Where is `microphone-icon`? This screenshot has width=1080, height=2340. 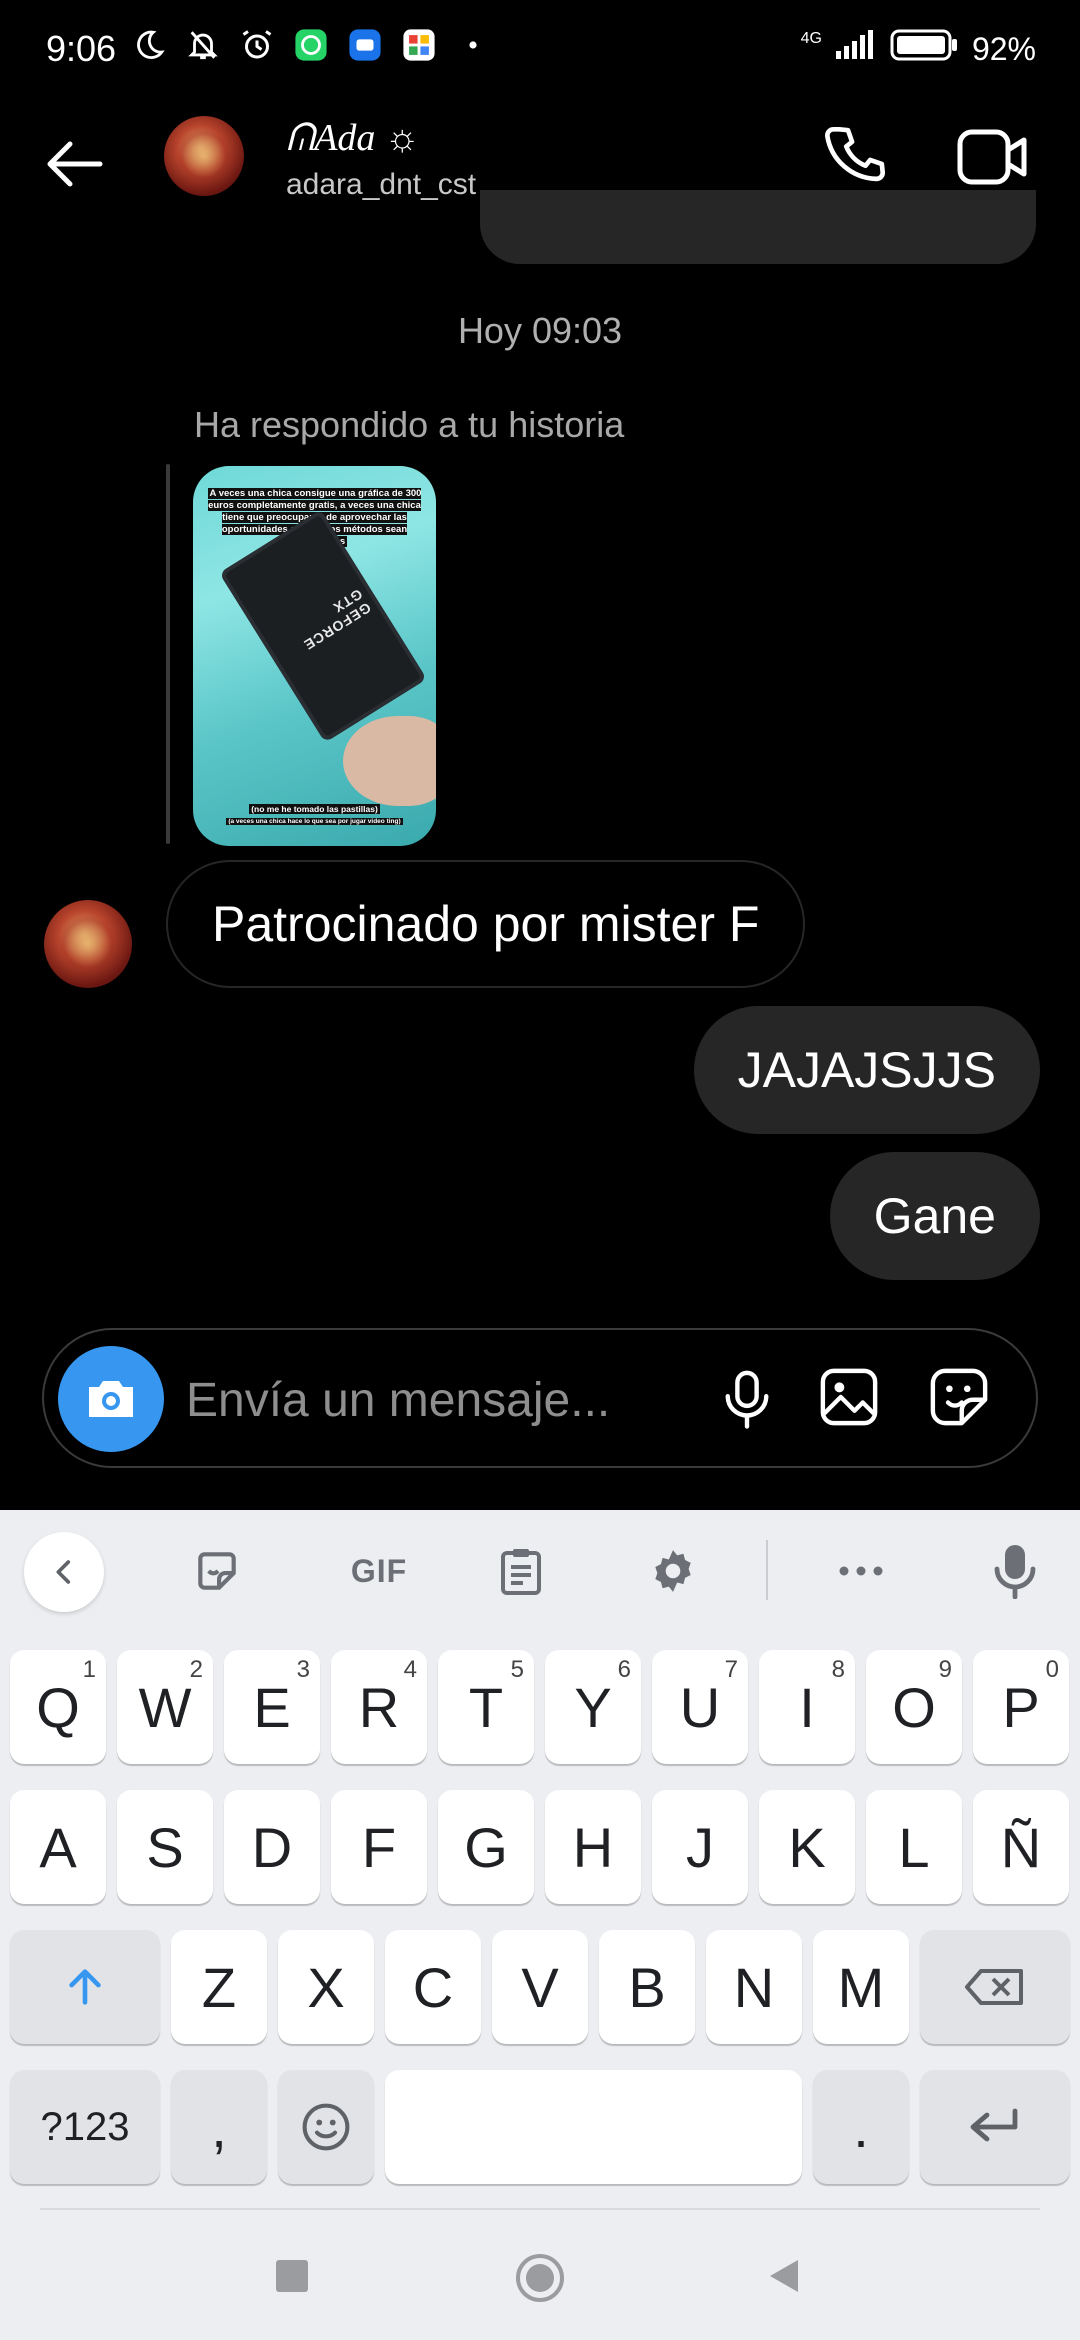 microphone-icon is located at coordinates (747, 1399).